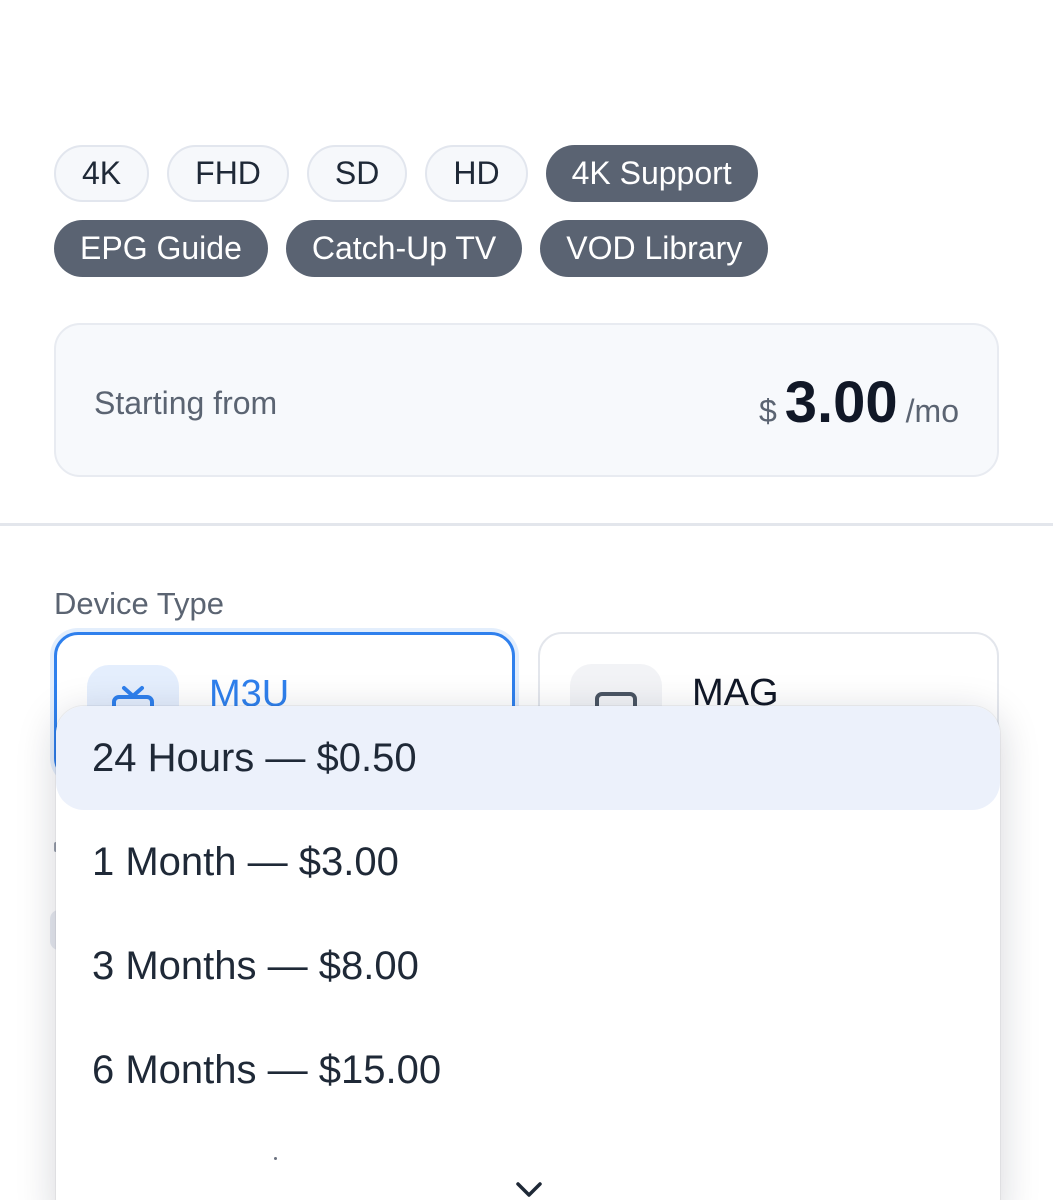  What do you see at coordinates (529, 1189) in the screenshot?
I see `chevron-down-icon` at bounding box center [529, 1189].